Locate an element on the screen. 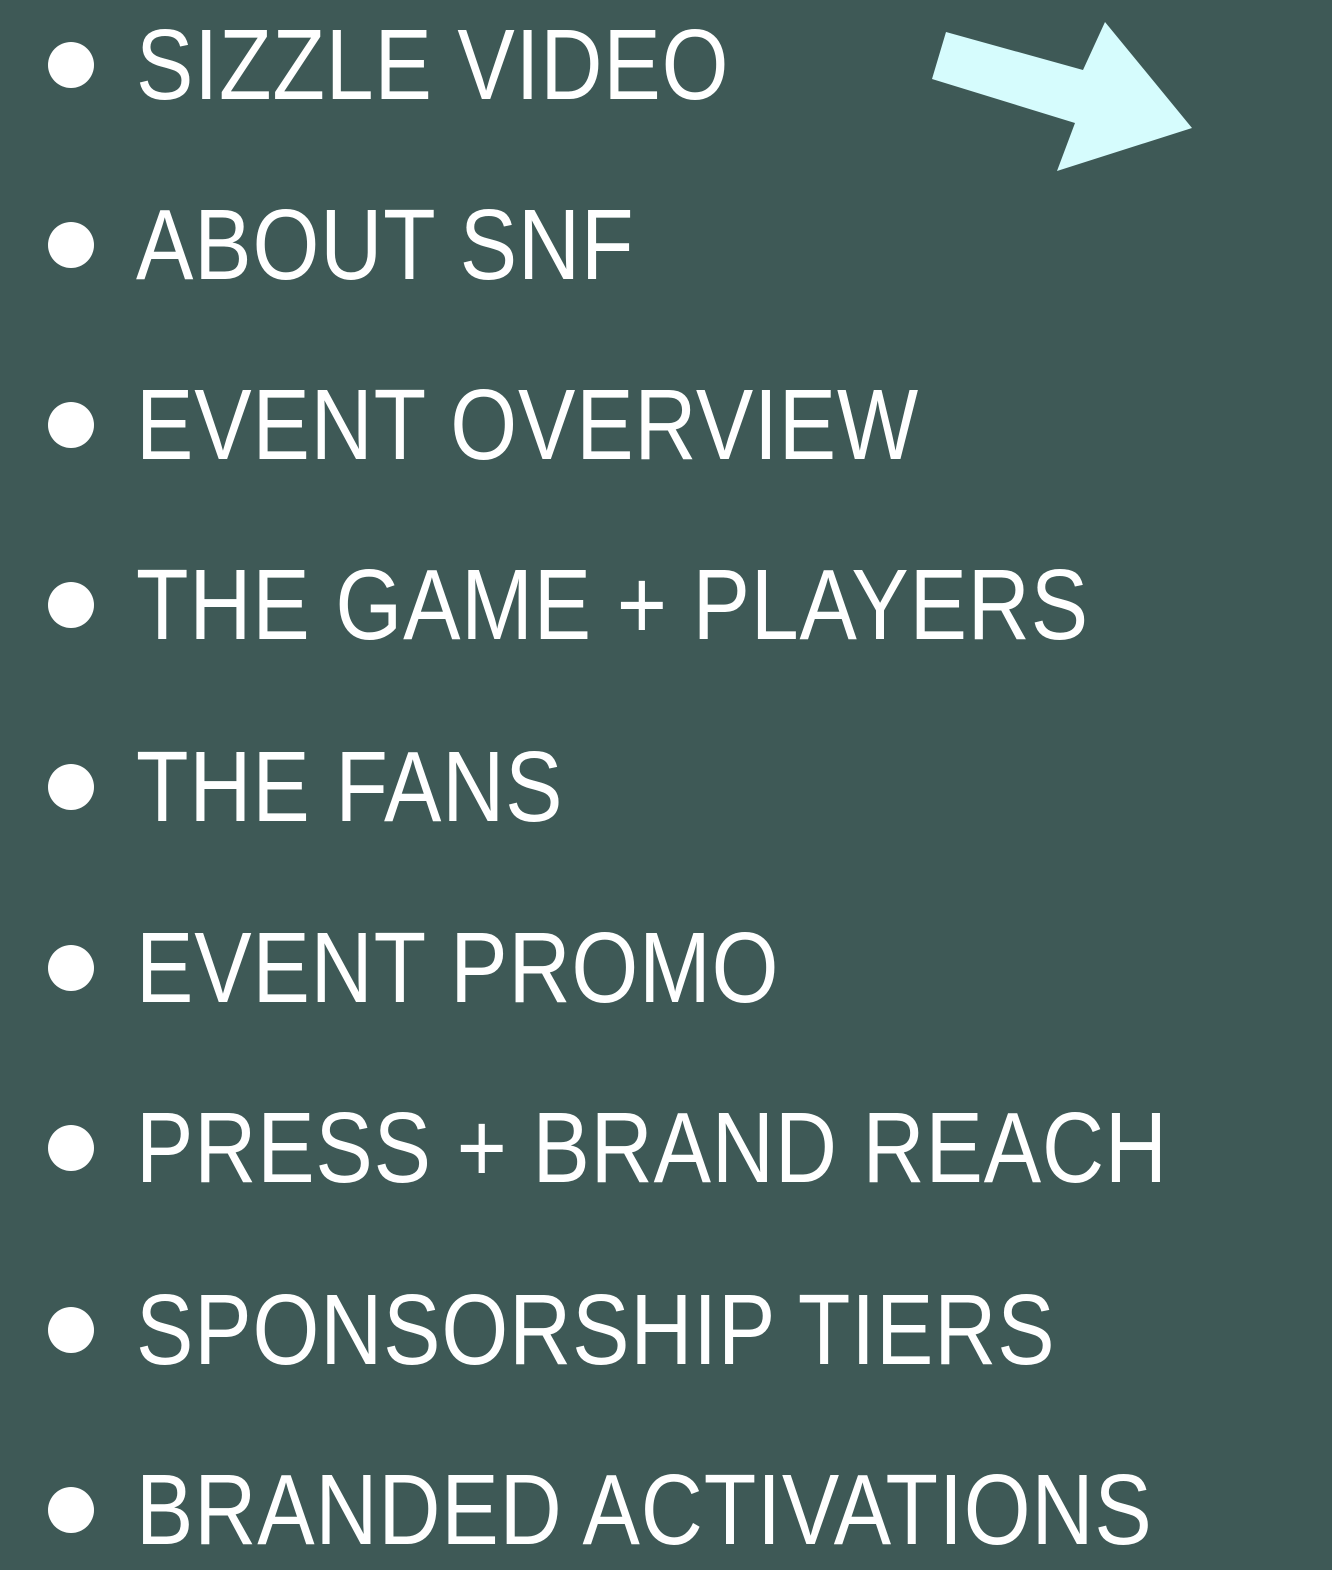 Image resolution: width=1332 pixels, height=1570 pixels. menu-item-sponsorship-tiers: SPONSORSHIP TIERS is located at coordinates (626, 1330).